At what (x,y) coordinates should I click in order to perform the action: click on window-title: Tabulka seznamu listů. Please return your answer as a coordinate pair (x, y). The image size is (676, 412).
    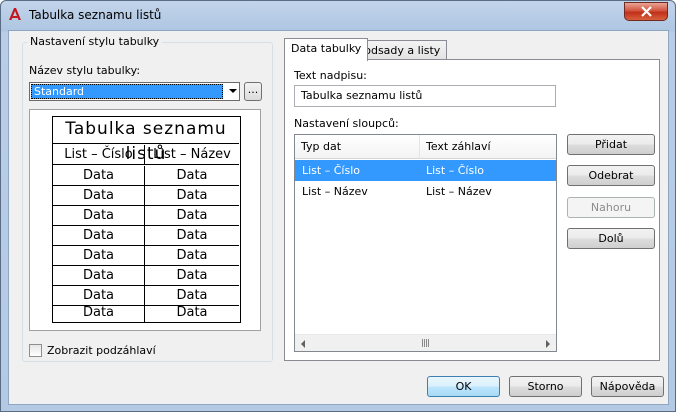
    Looking at the image, I should click on (95, 15).